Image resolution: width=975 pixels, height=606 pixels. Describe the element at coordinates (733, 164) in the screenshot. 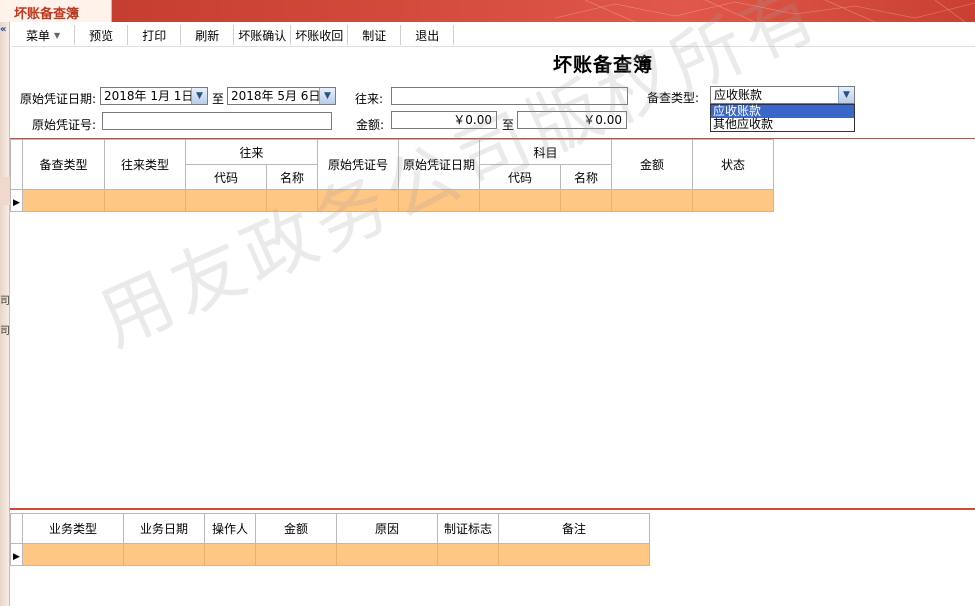

I see `col-status: 状态` at that location.